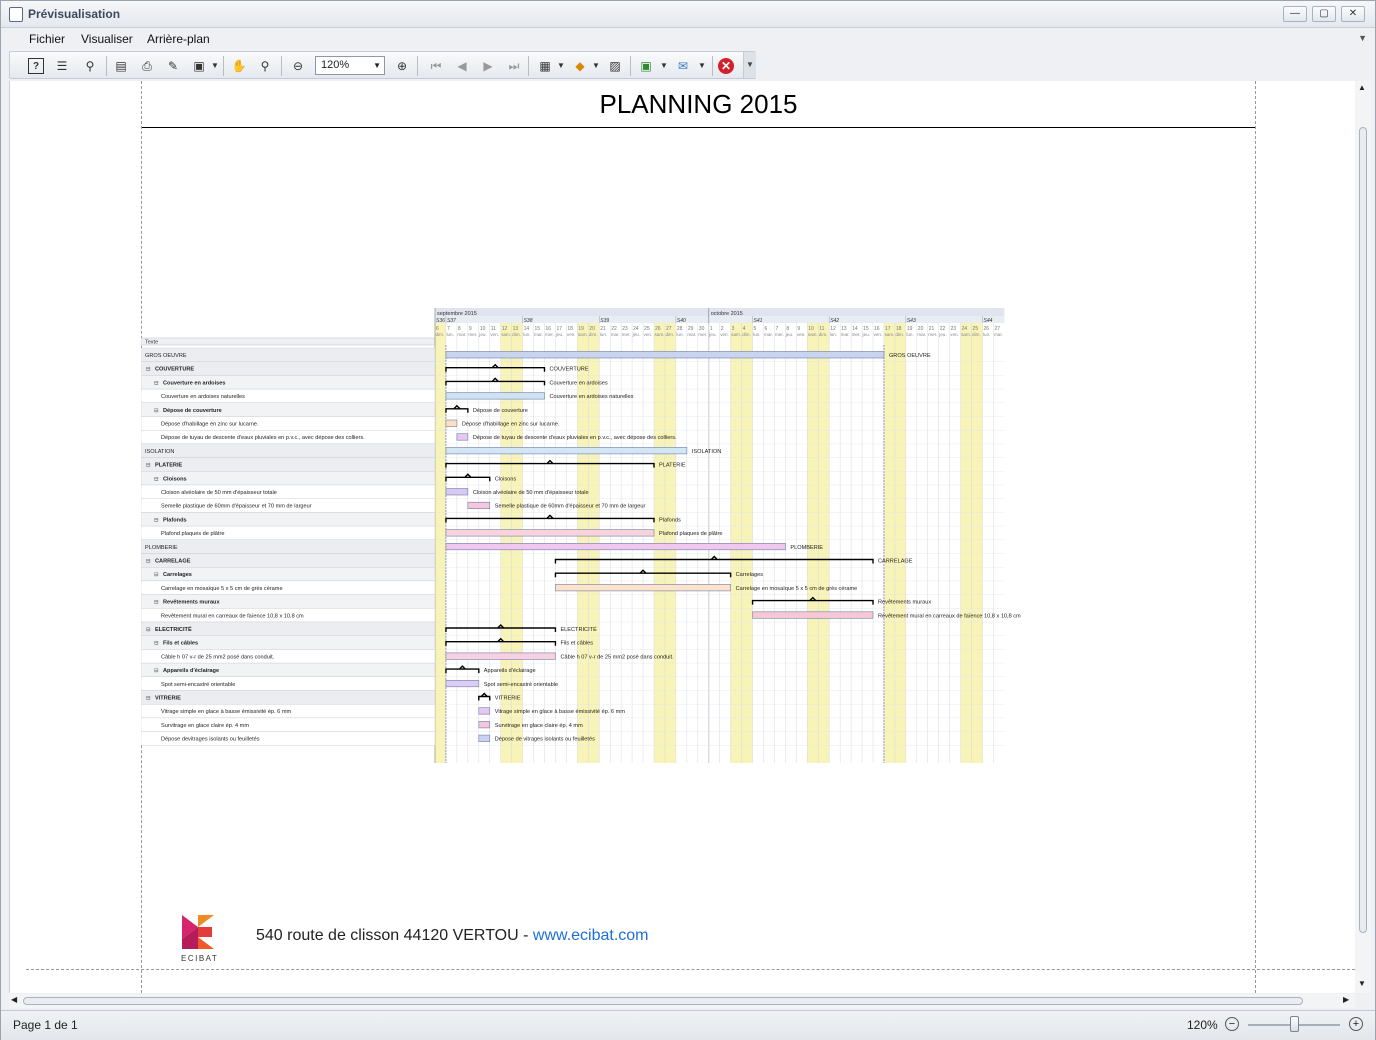 This screenshot has width=1376, height=1040. What do you see at coordinates (1353, 14) in the screenshot?
I see `close-window-button: ✕` at bounding box center [1353, 14].